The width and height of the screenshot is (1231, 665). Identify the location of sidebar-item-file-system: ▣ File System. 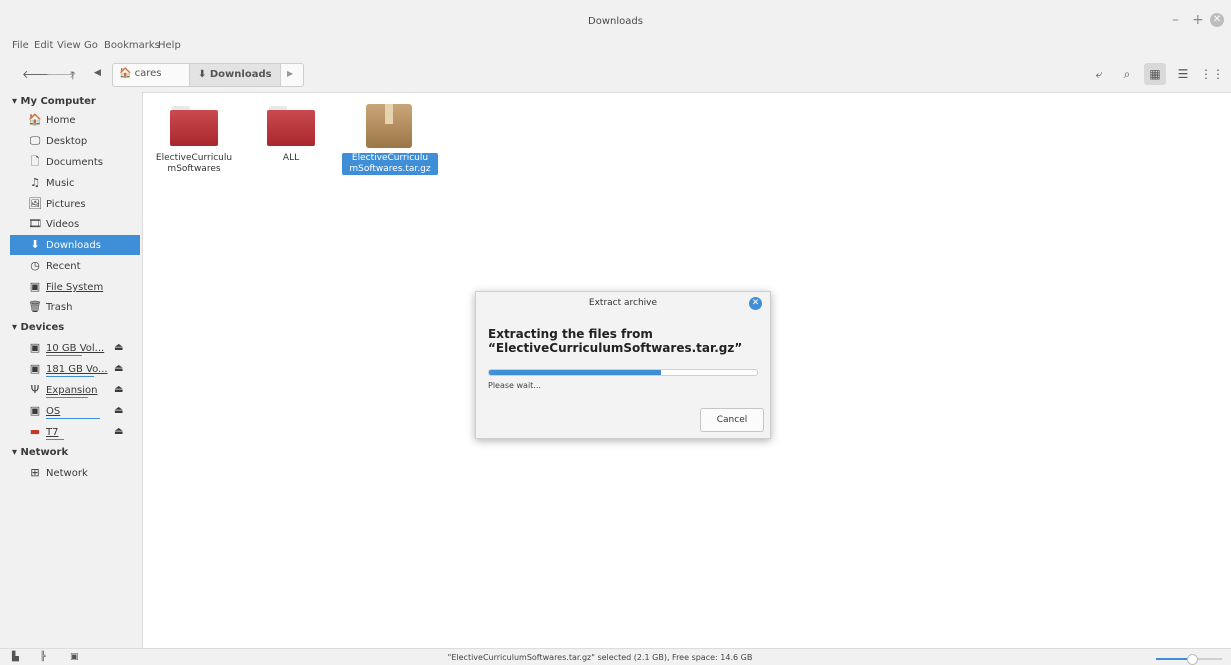
(75, 287).